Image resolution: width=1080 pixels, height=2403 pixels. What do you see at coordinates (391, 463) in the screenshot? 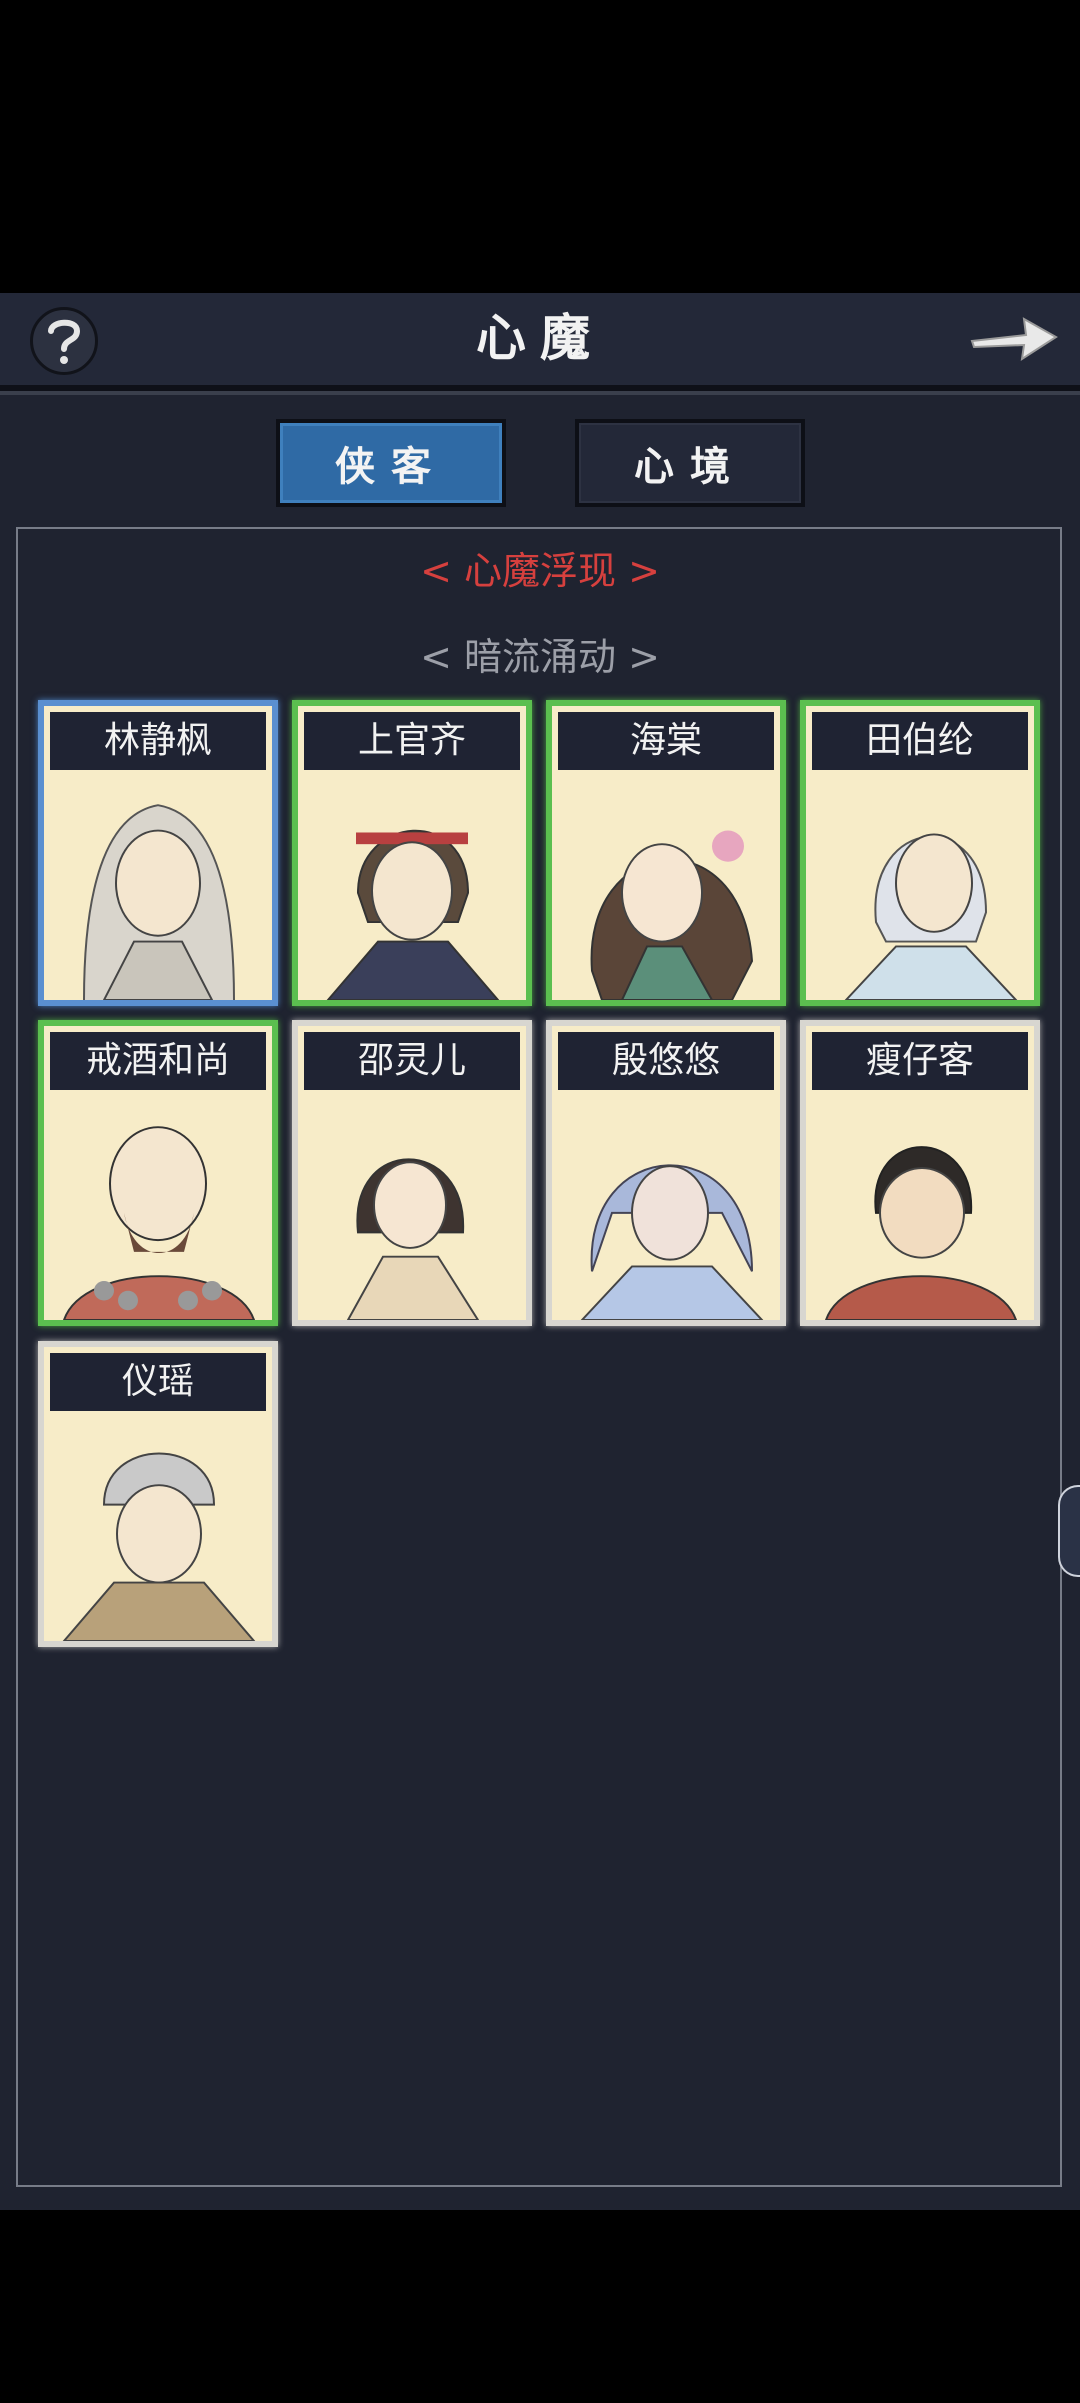
I see `tab-heroes: 侠客` at bounding box center [391, 463].